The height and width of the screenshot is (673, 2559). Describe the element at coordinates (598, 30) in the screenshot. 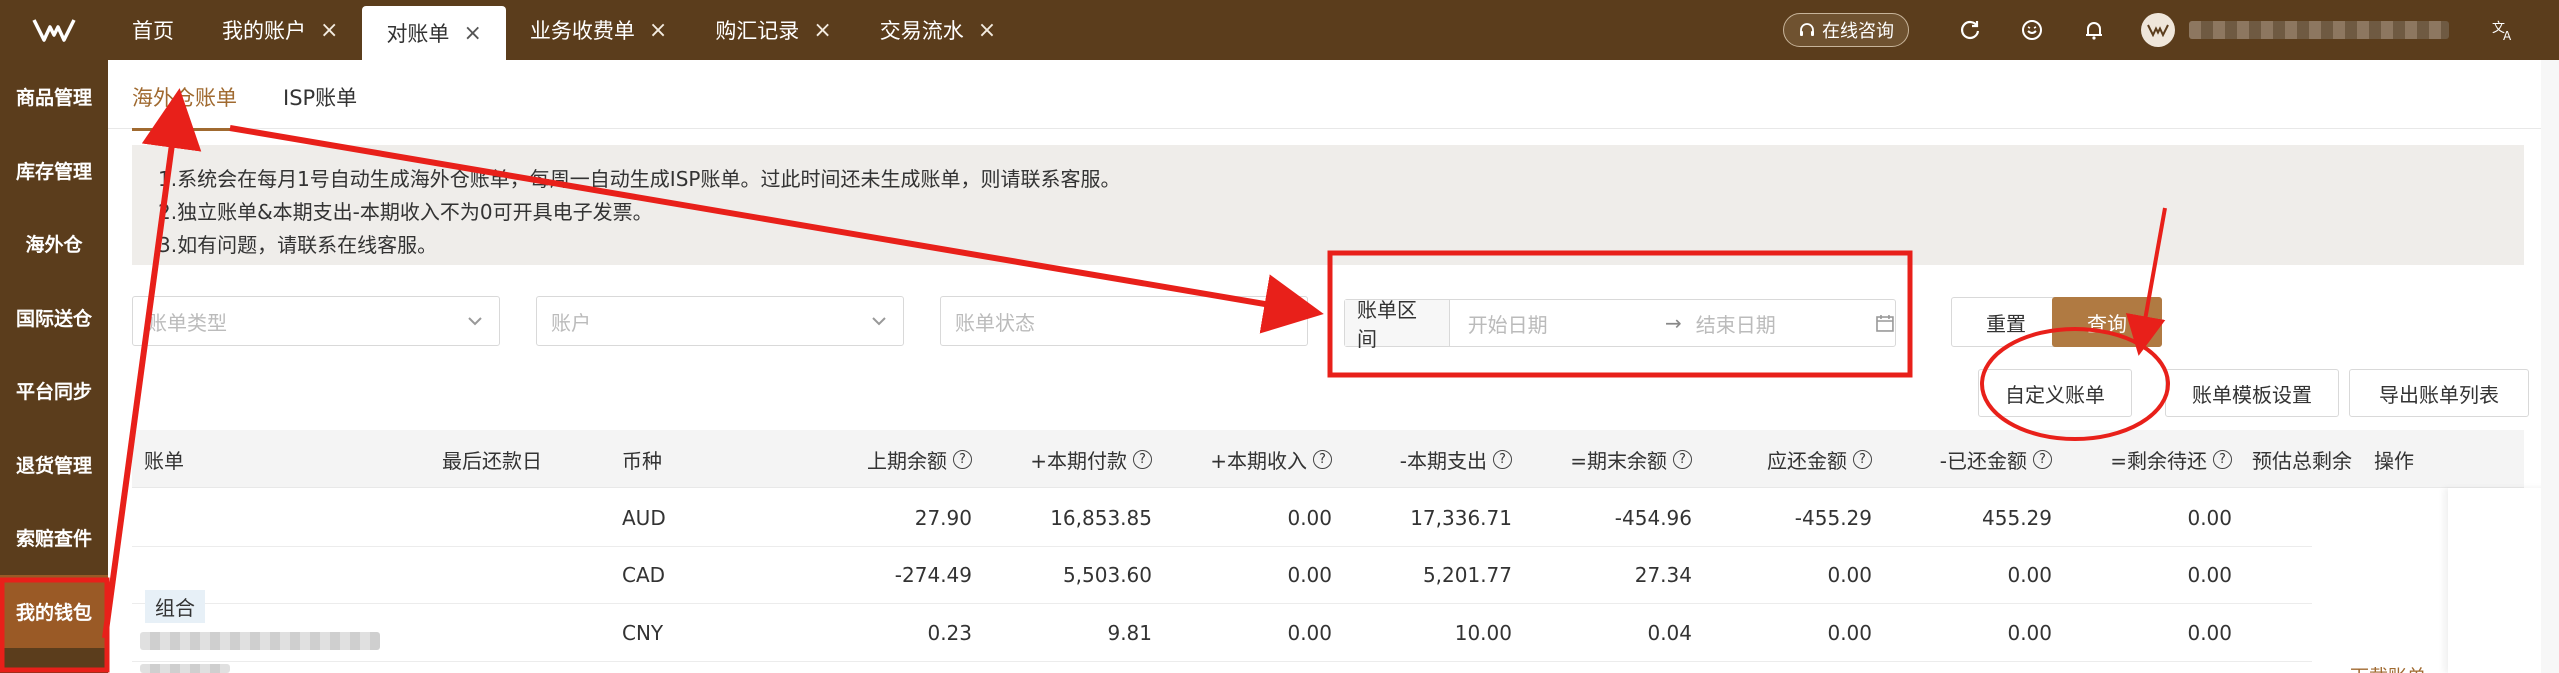

I see `tab-3: 业务收费单 ×` at that location.